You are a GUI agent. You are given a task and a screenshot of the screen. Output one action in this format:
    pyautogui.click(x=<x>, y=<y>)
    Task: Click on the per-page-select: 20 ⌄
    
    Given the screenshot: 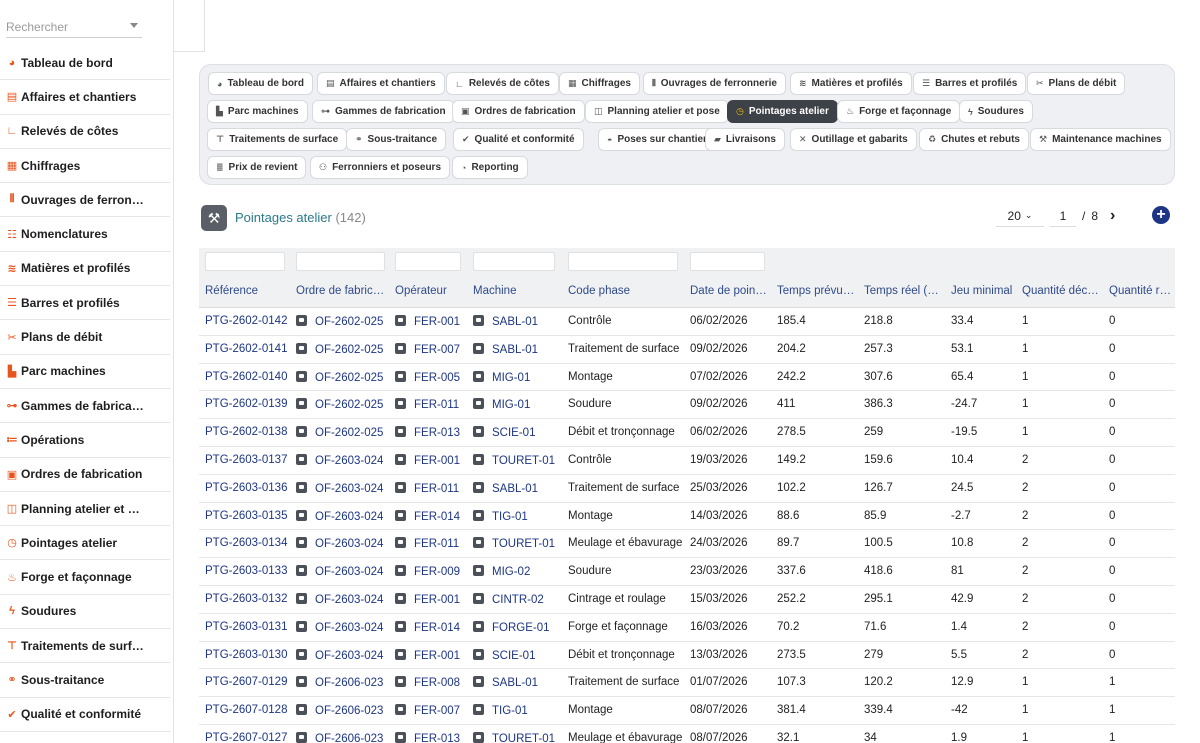 What is the action you would take?
    pyautogui.click(x=1020, y=216)
    